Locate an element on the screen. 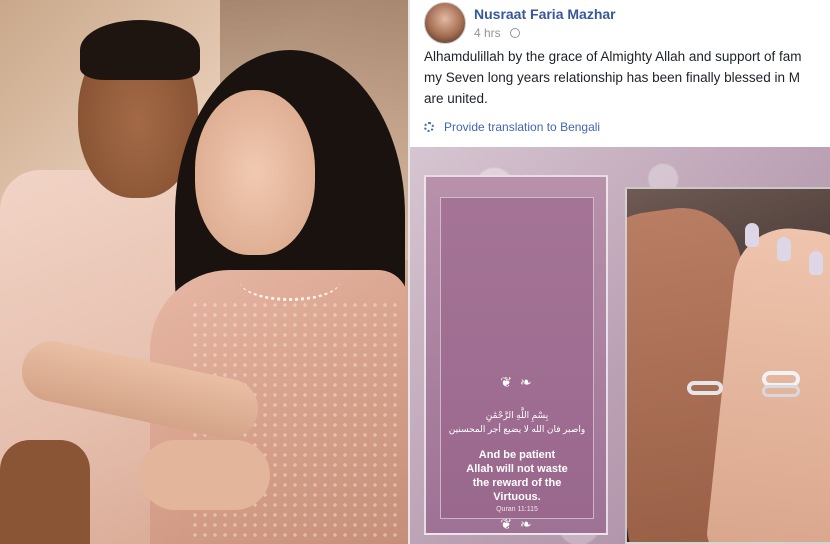  ring-man is located at coordinates (705, 388).